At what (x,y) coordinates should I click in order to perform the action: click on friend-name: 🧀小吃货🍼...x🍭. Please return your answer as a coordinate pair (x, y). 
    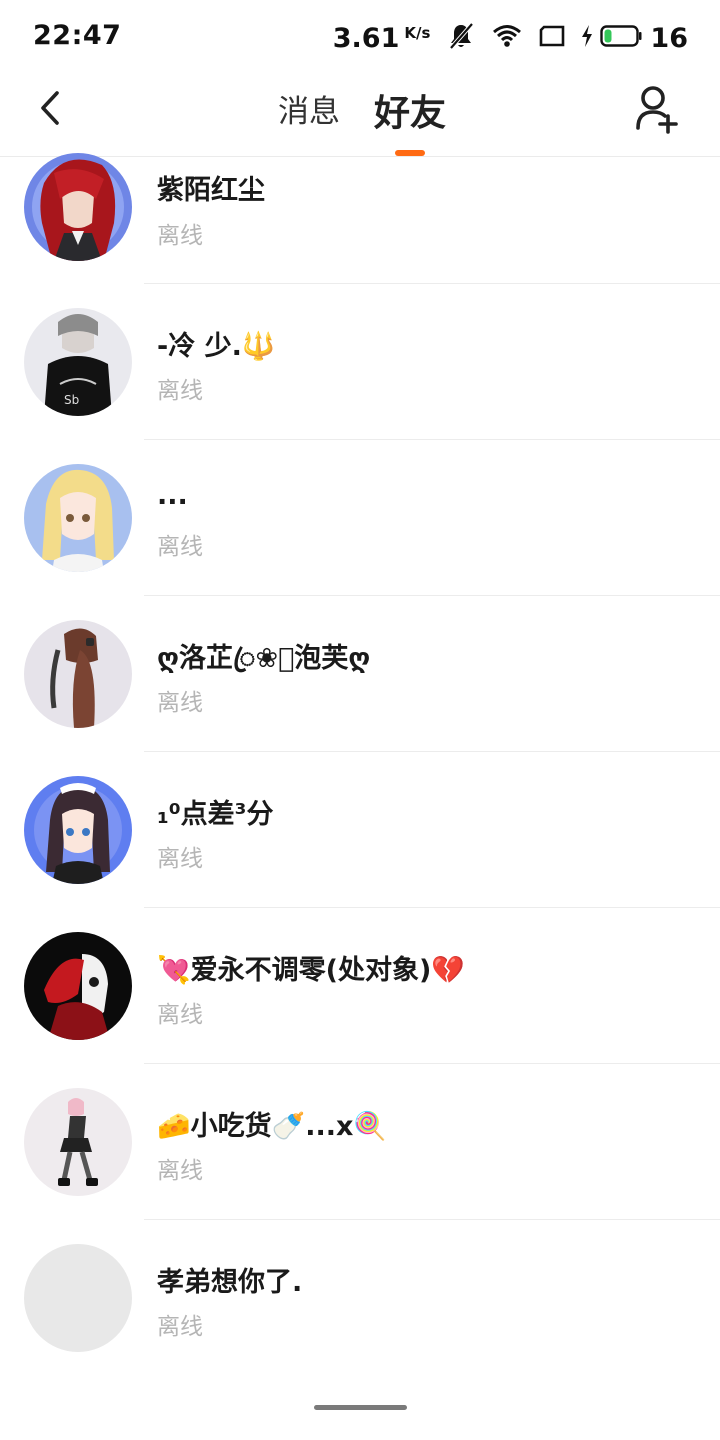
    Looking at the image, I should click on (272, 1126).